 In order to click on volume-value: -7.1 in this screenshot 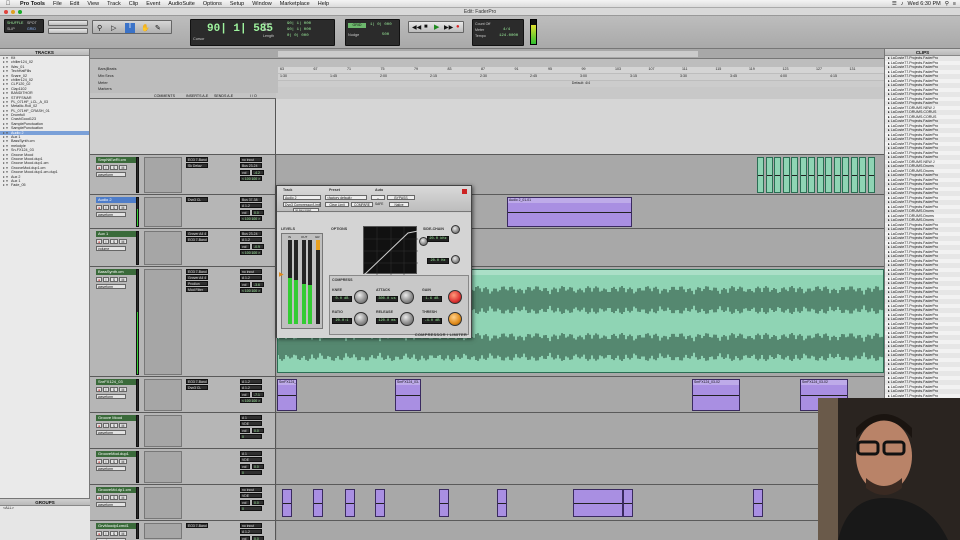, I will do `click(258, 394)`.